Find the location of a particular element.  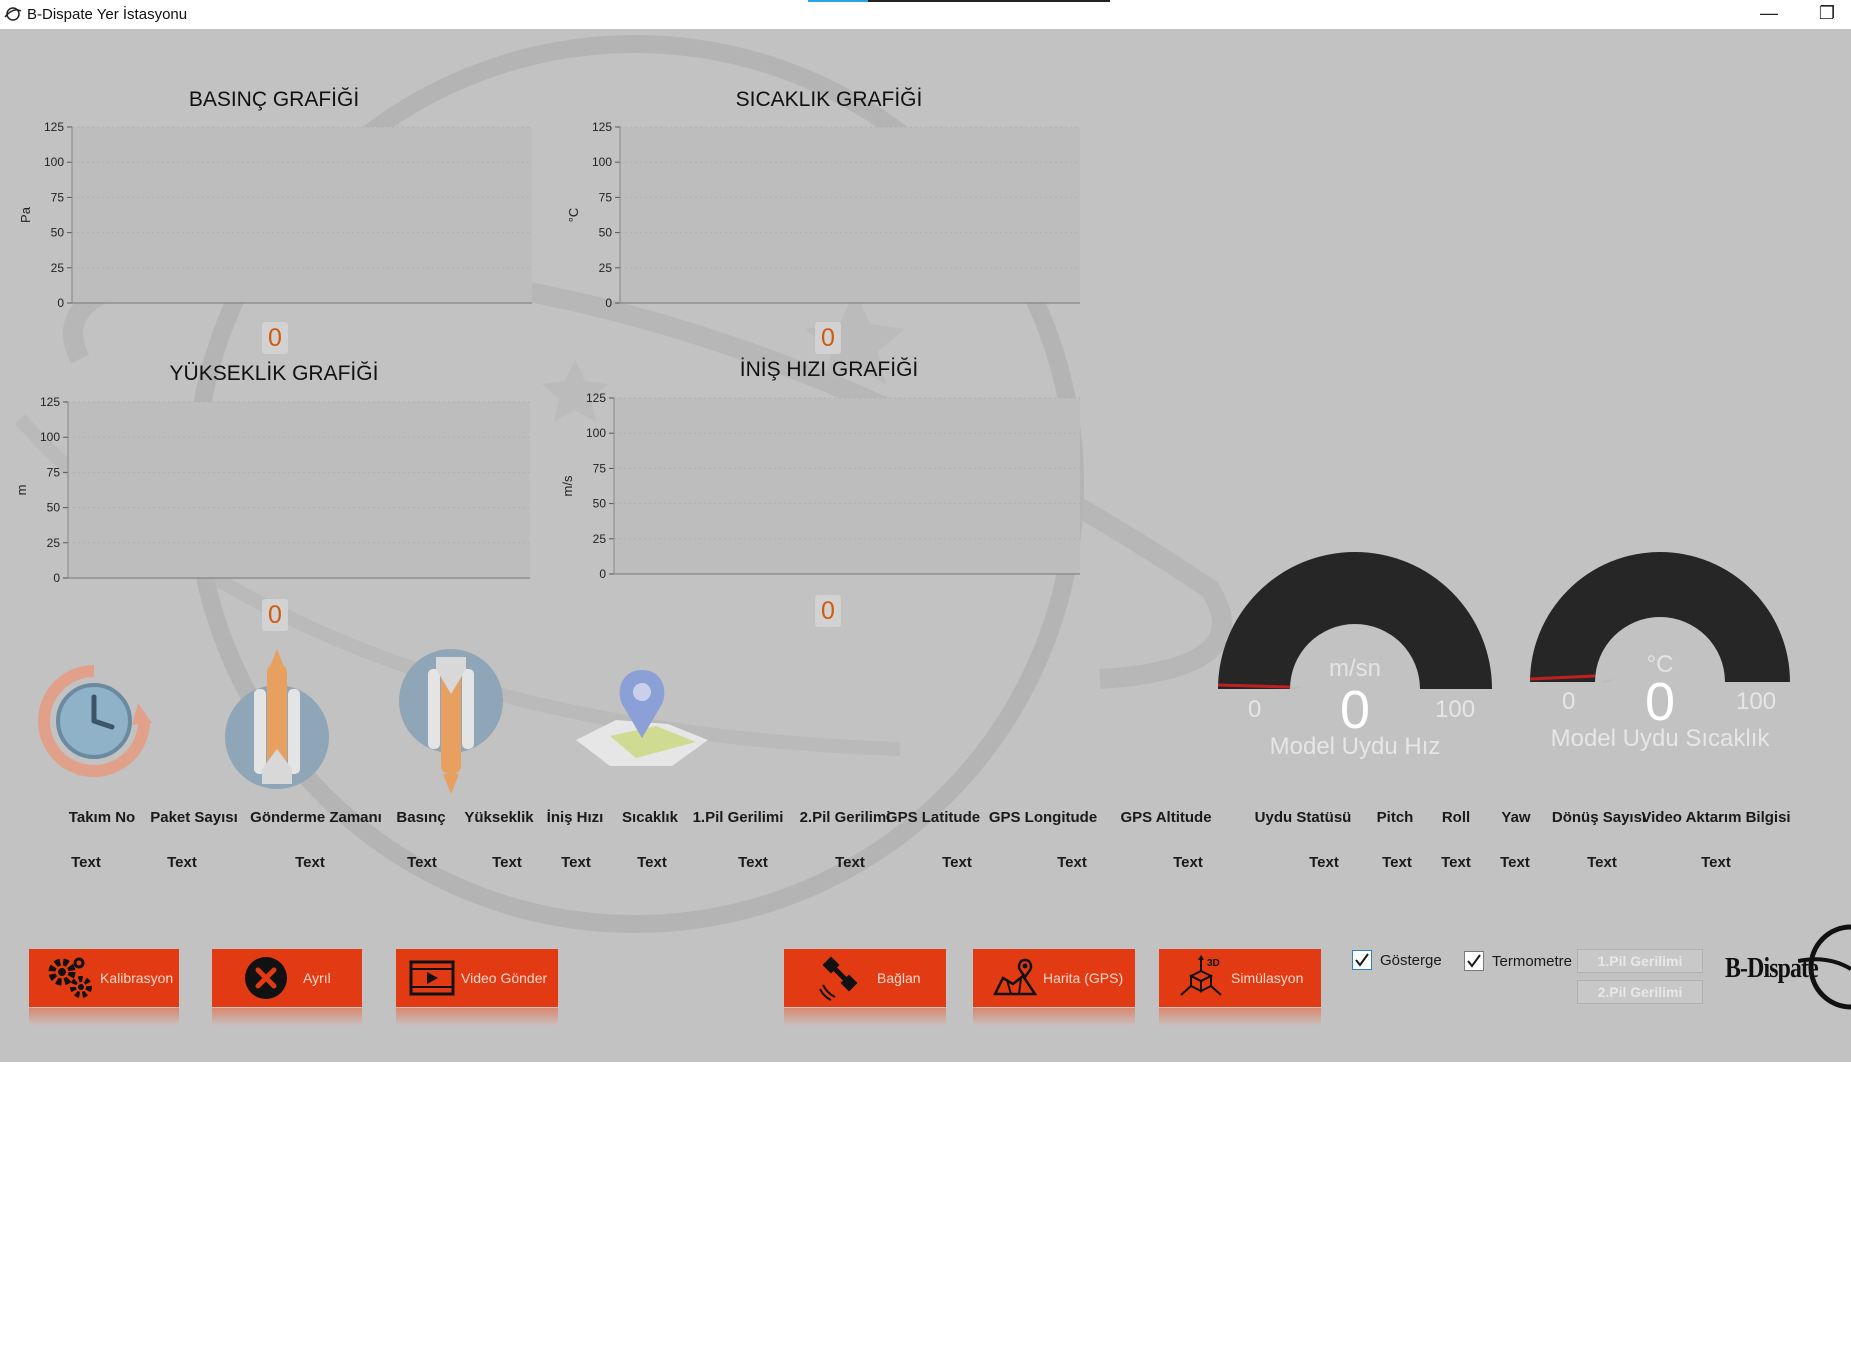

title-progress-strip is located at coordinates (959, 1).